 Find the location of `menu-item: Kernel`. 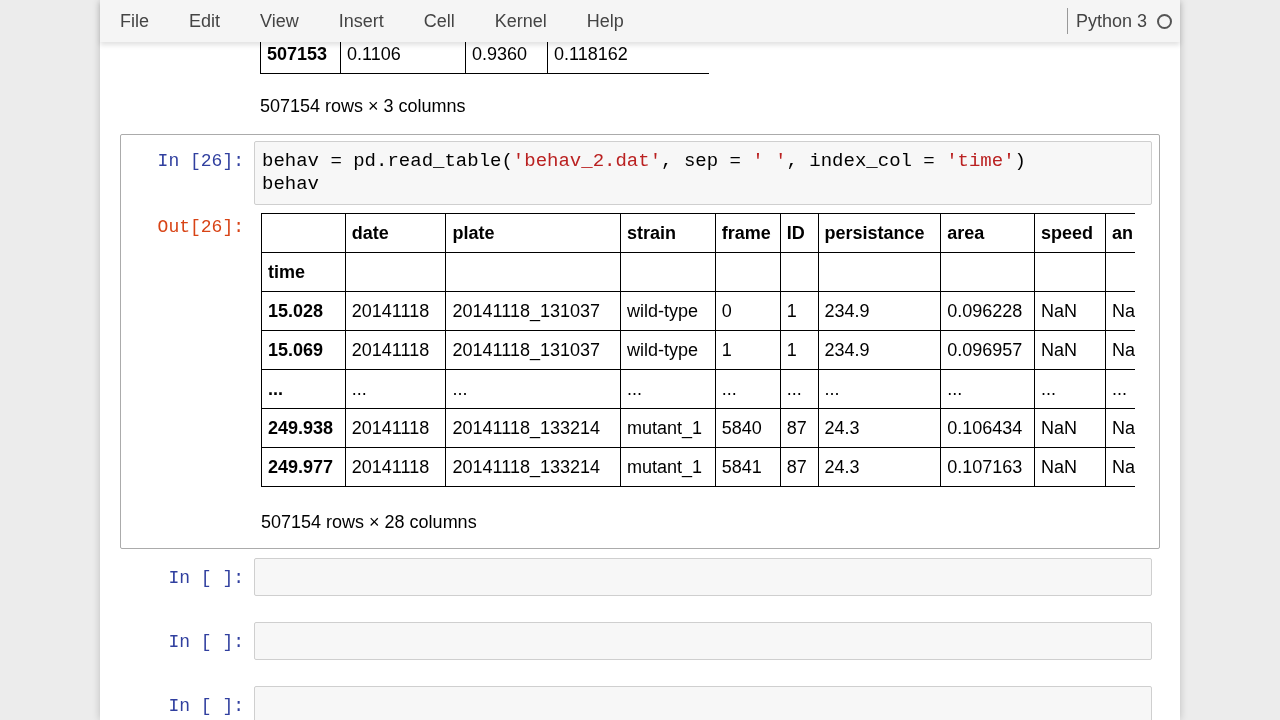

menu-item: Kernel is located at coordinates (520, 21).